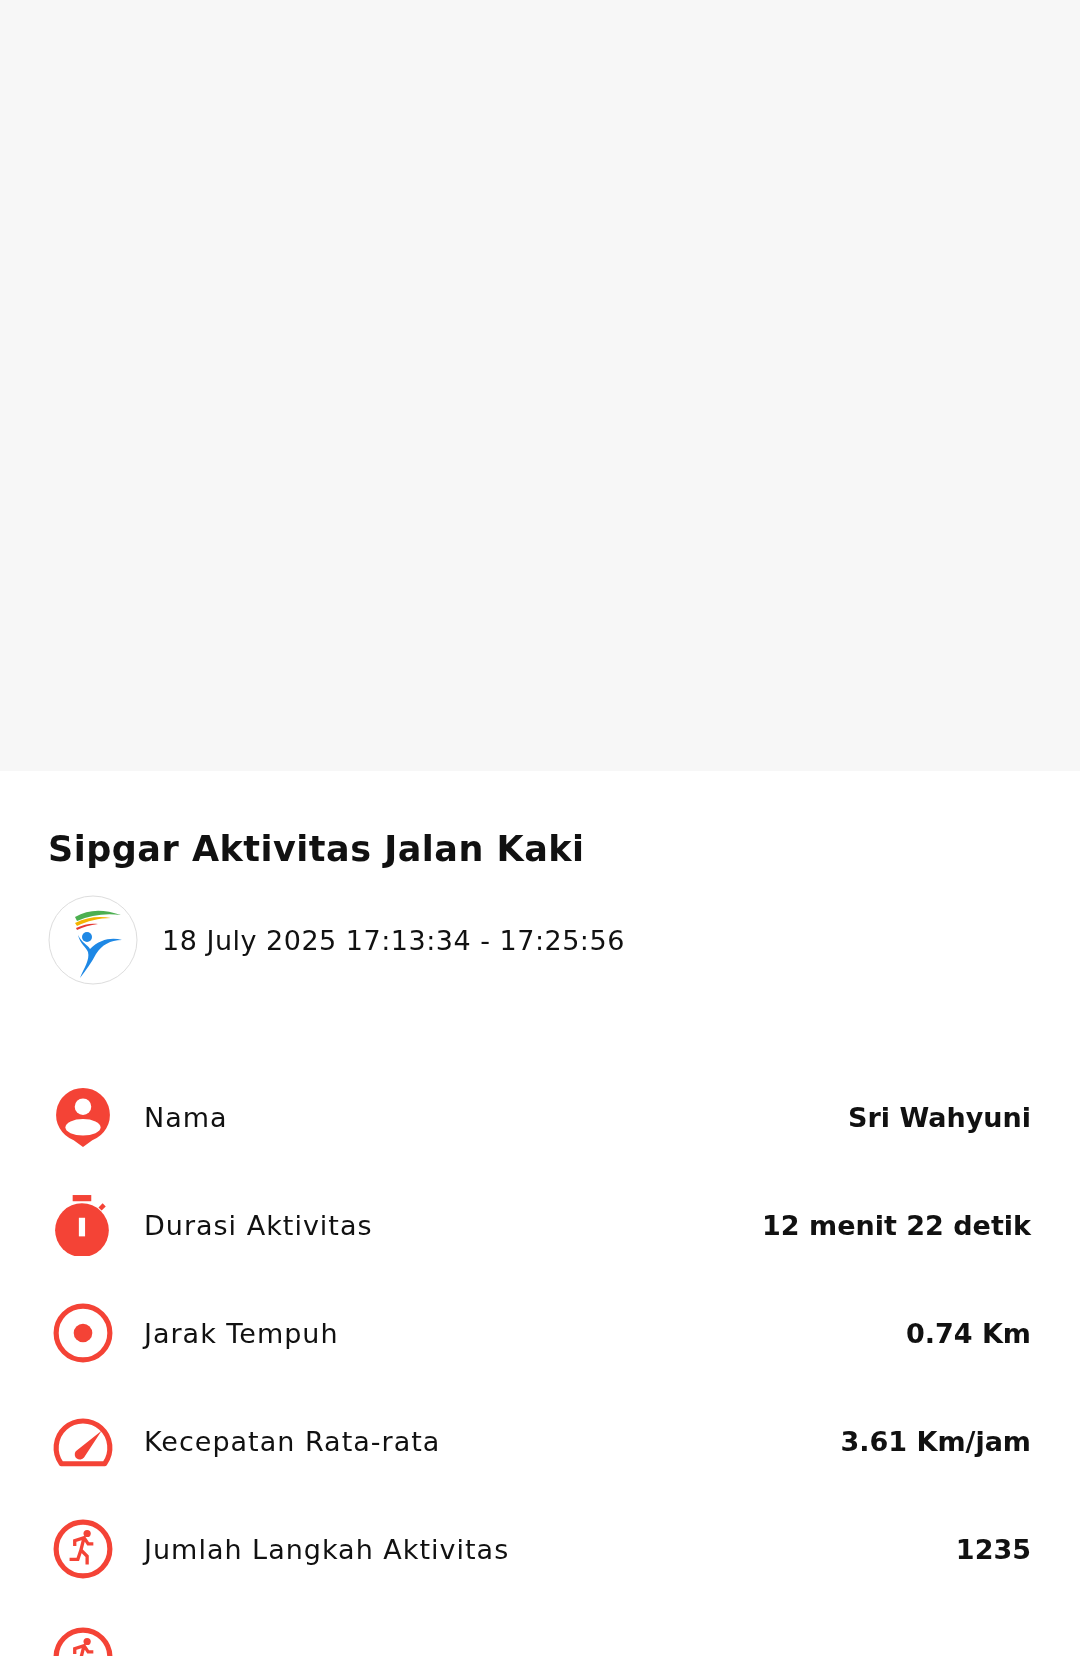 The width and height of the screenshot is (1080, 1656). What do you see at coordinates (186, 1117) in the screenshot?
I see `stat-label: Nama` at bounding box center [186, 1117].